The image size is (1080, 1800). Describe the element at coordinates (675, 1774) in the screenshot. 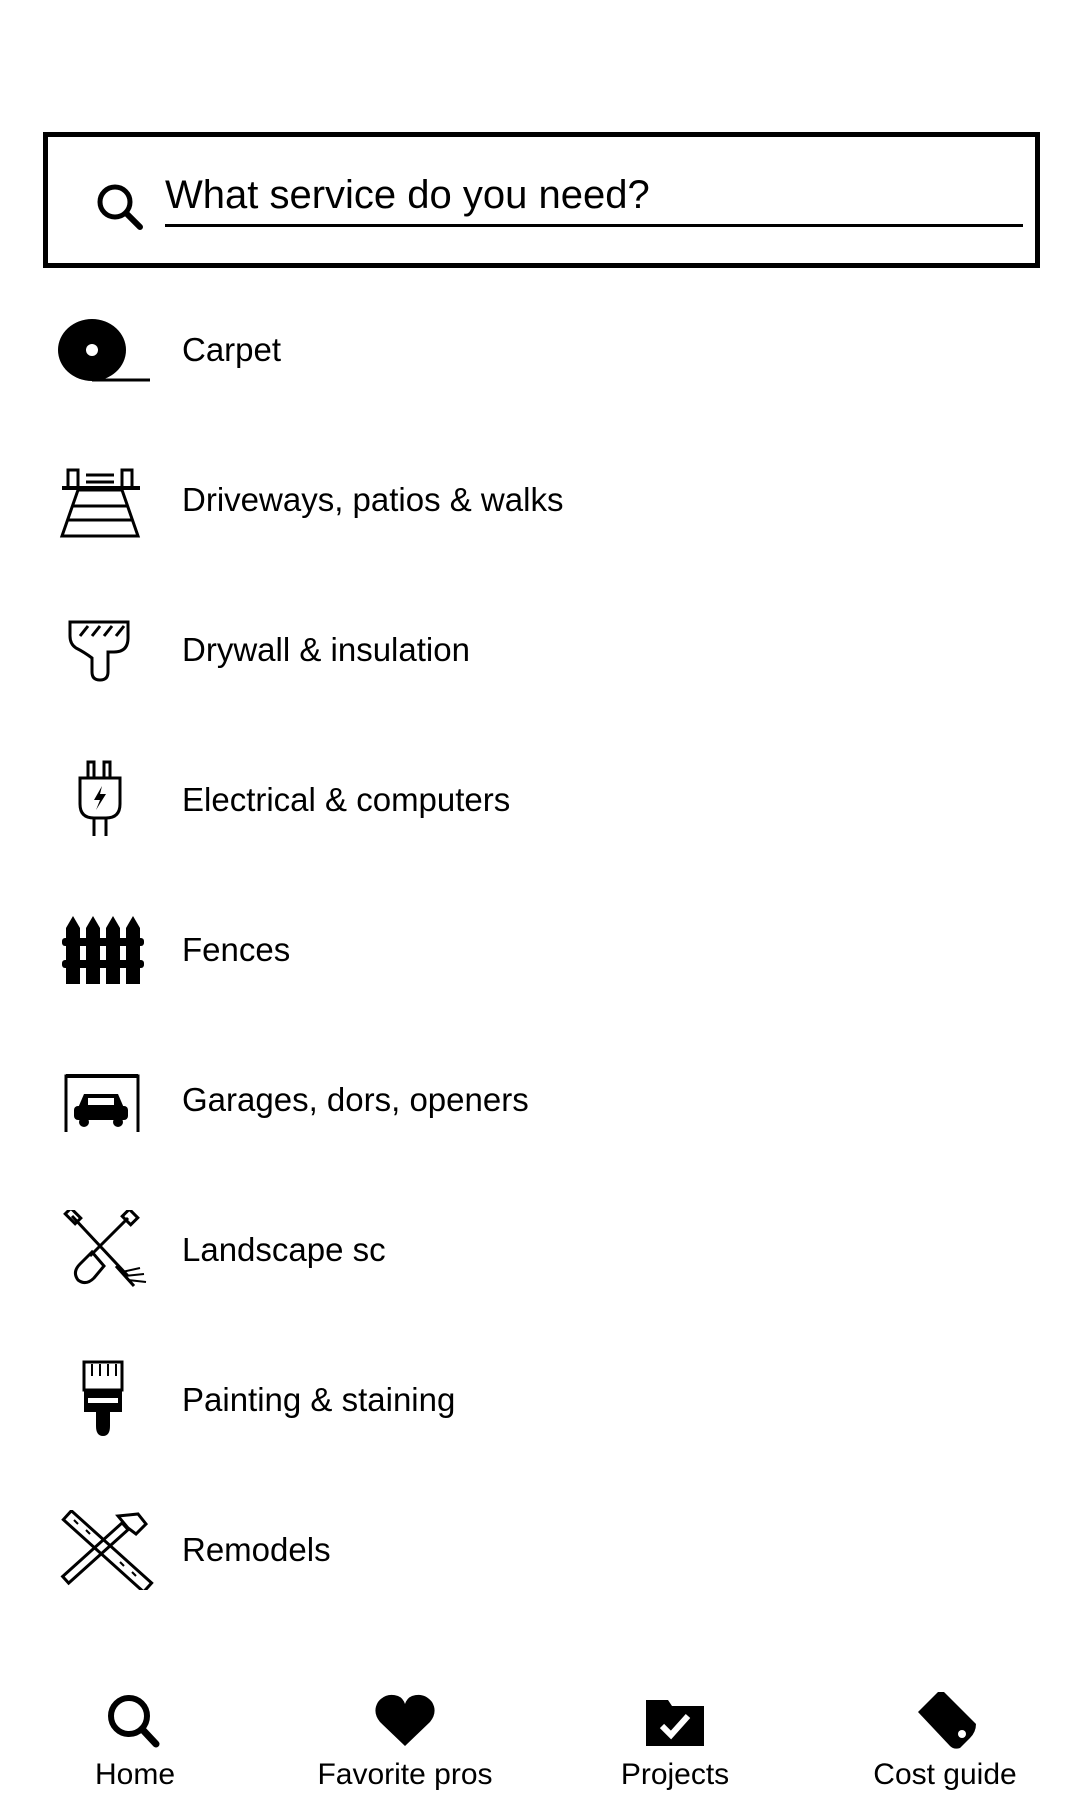

I see `tab-label: Projects` at that location.